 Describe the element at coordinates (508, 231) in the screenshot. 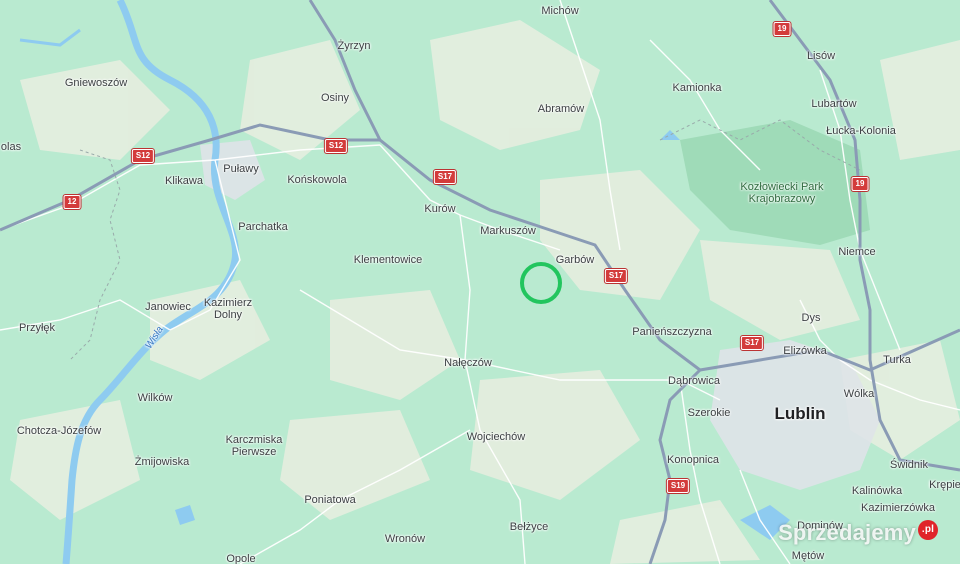

I see `place-markuszow: Markuszów` at that location.